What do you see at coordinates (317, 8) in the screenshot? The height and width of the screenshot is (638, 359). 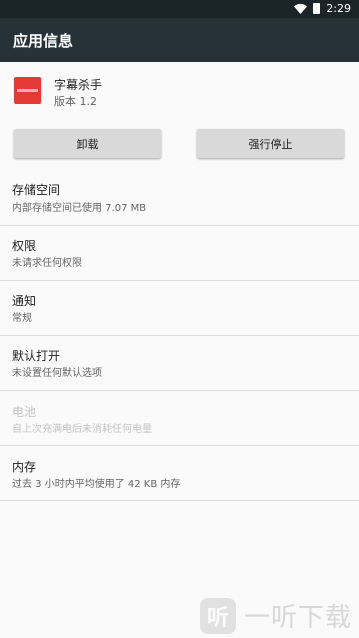 I see `battery-icon` at bounding box center [317, 8].